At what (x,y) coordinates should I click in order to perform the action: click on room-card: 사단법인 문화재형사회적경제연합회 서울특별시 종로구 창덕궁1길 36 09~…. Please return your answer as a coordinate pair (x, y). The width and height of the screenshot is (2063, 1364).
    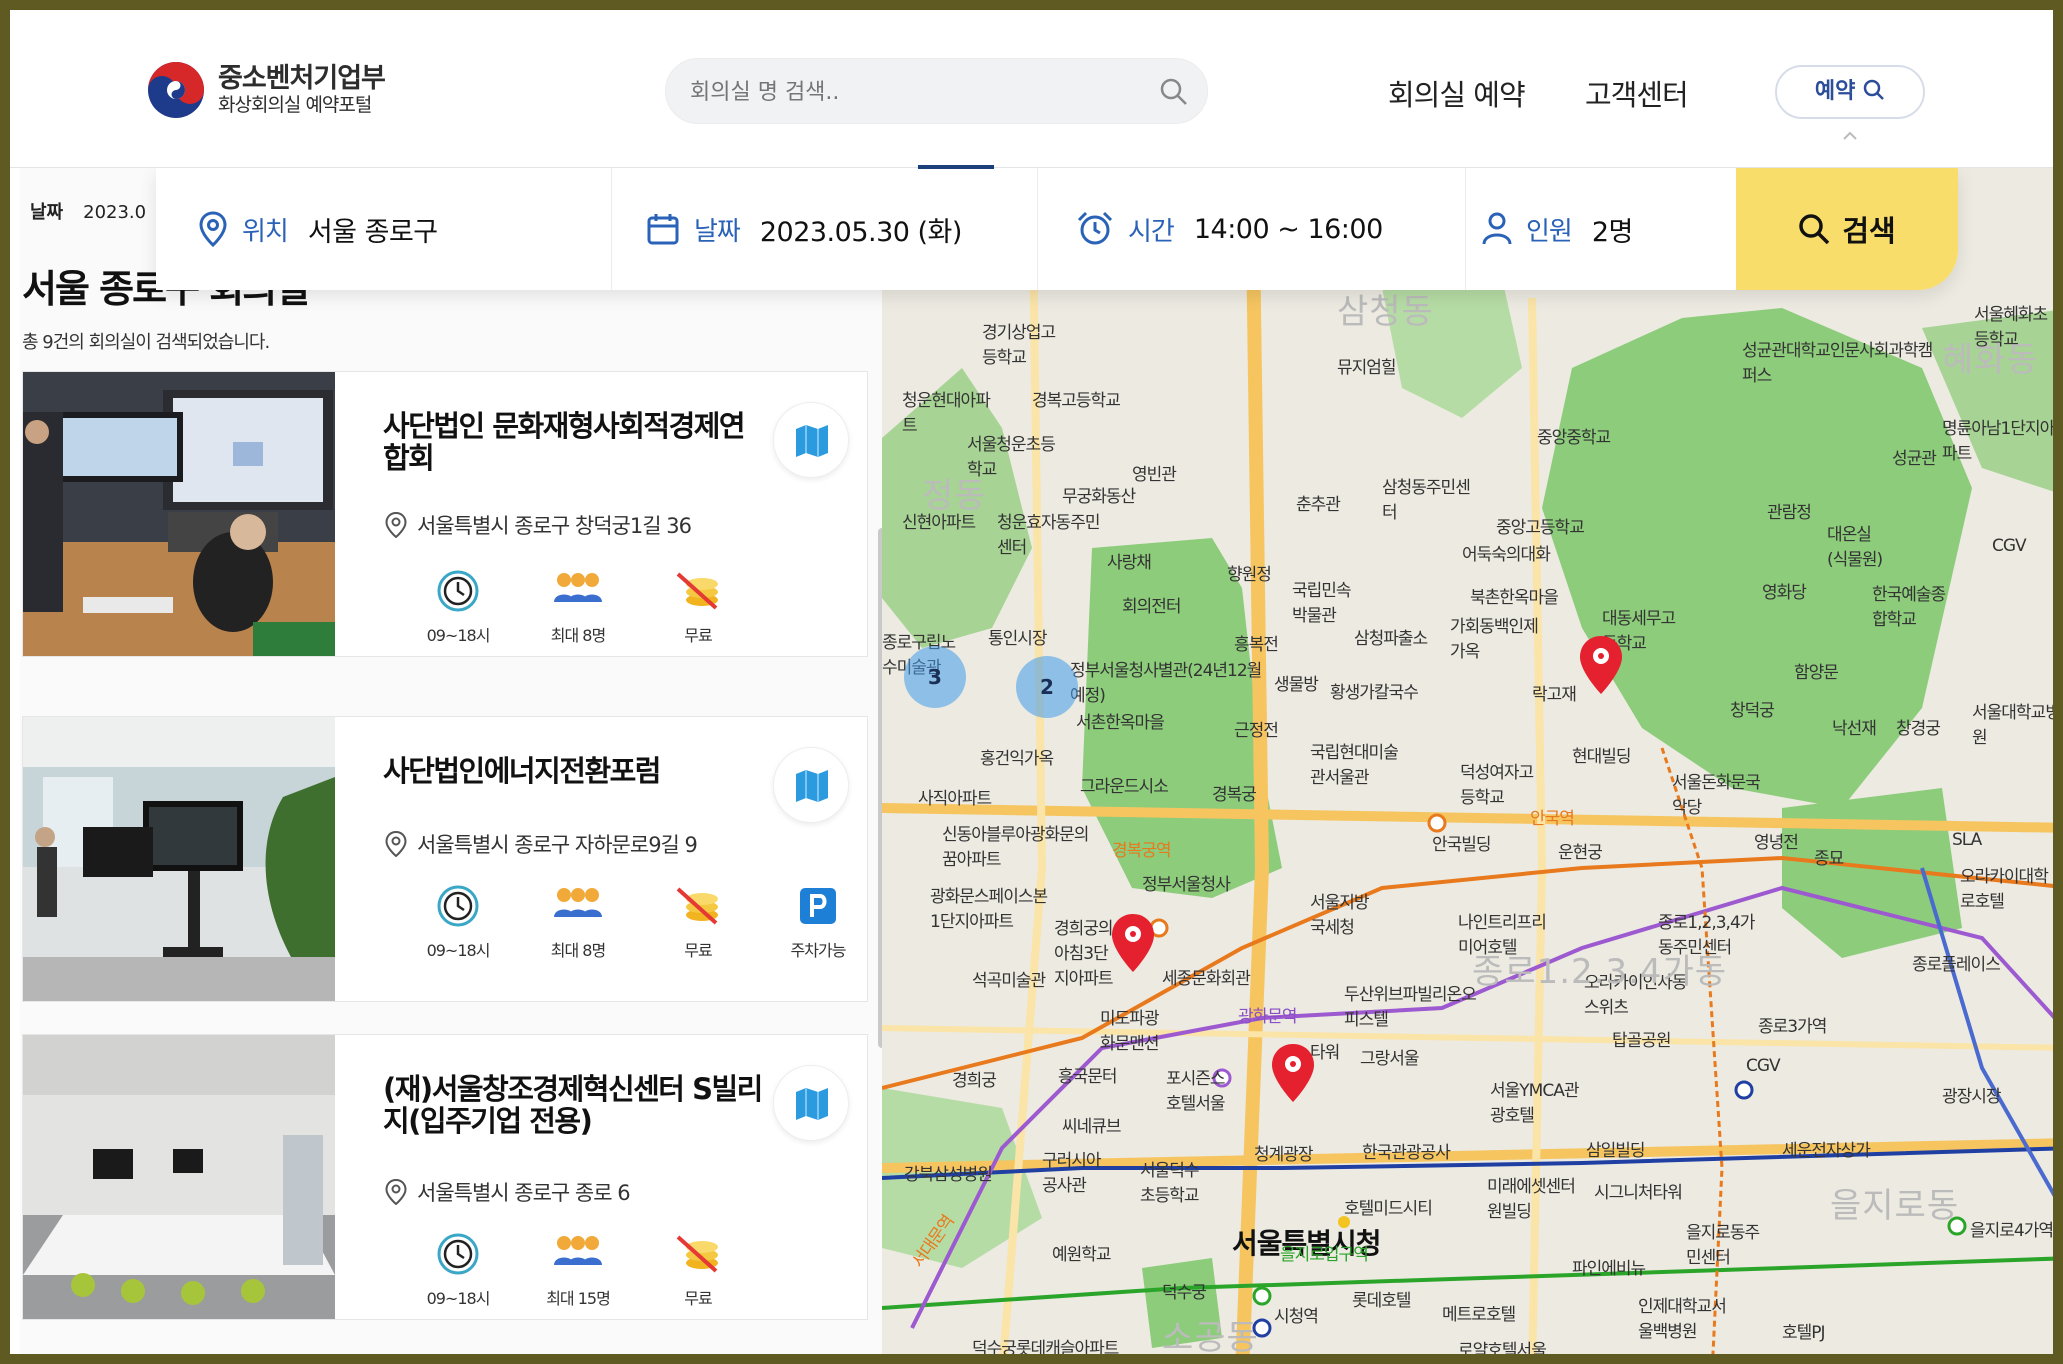
    Looking at the image, I should click on (445, 514).